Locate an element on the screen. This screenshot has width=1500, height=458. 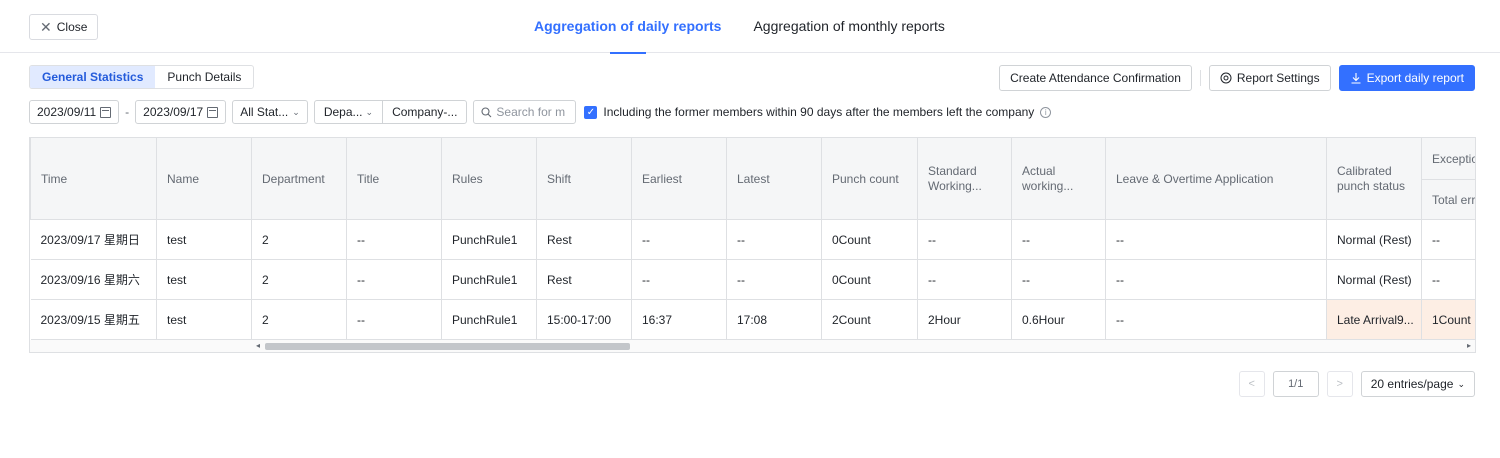
next-page-button: > is located at coordinates (1339, 384).